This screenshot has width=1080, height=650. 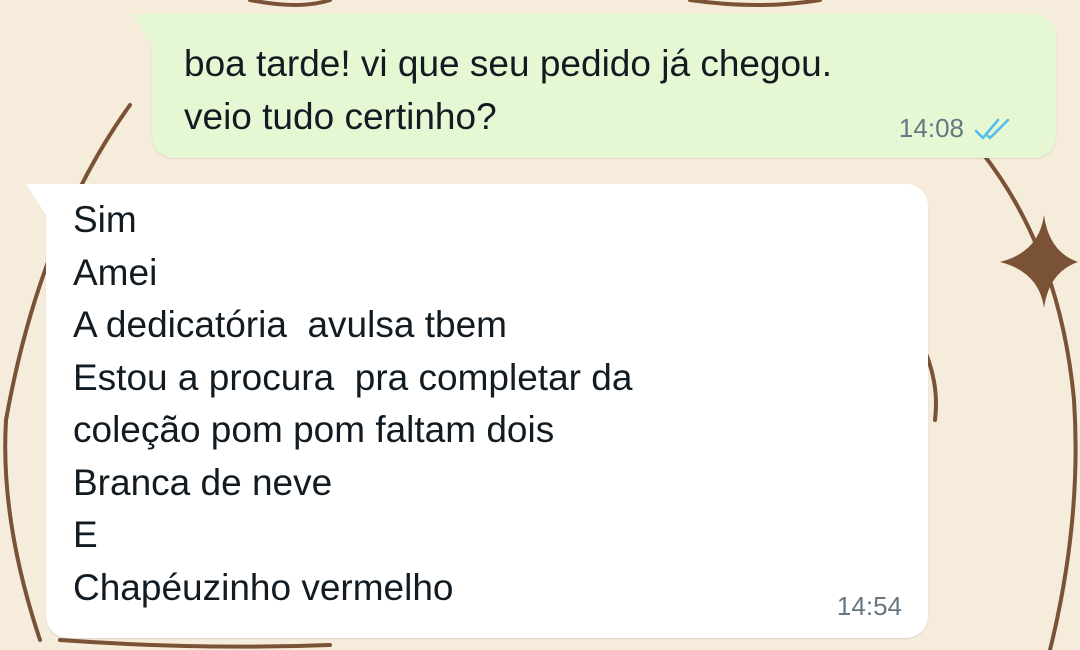 I want to click on message-line: Chapéuzinho vermelho, so click(x=263, y=587).